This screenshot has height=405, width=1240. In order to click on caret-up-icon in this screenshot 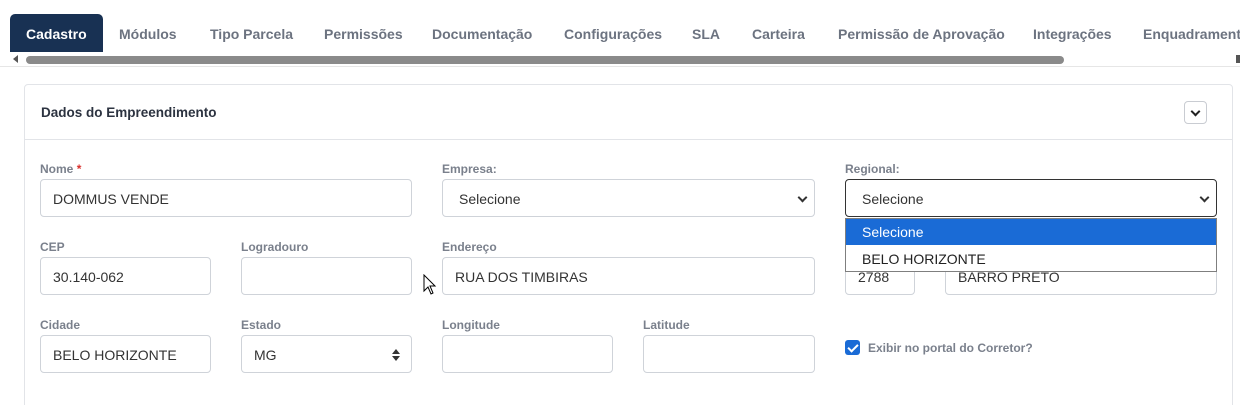, I will do `click(396, 351)`.